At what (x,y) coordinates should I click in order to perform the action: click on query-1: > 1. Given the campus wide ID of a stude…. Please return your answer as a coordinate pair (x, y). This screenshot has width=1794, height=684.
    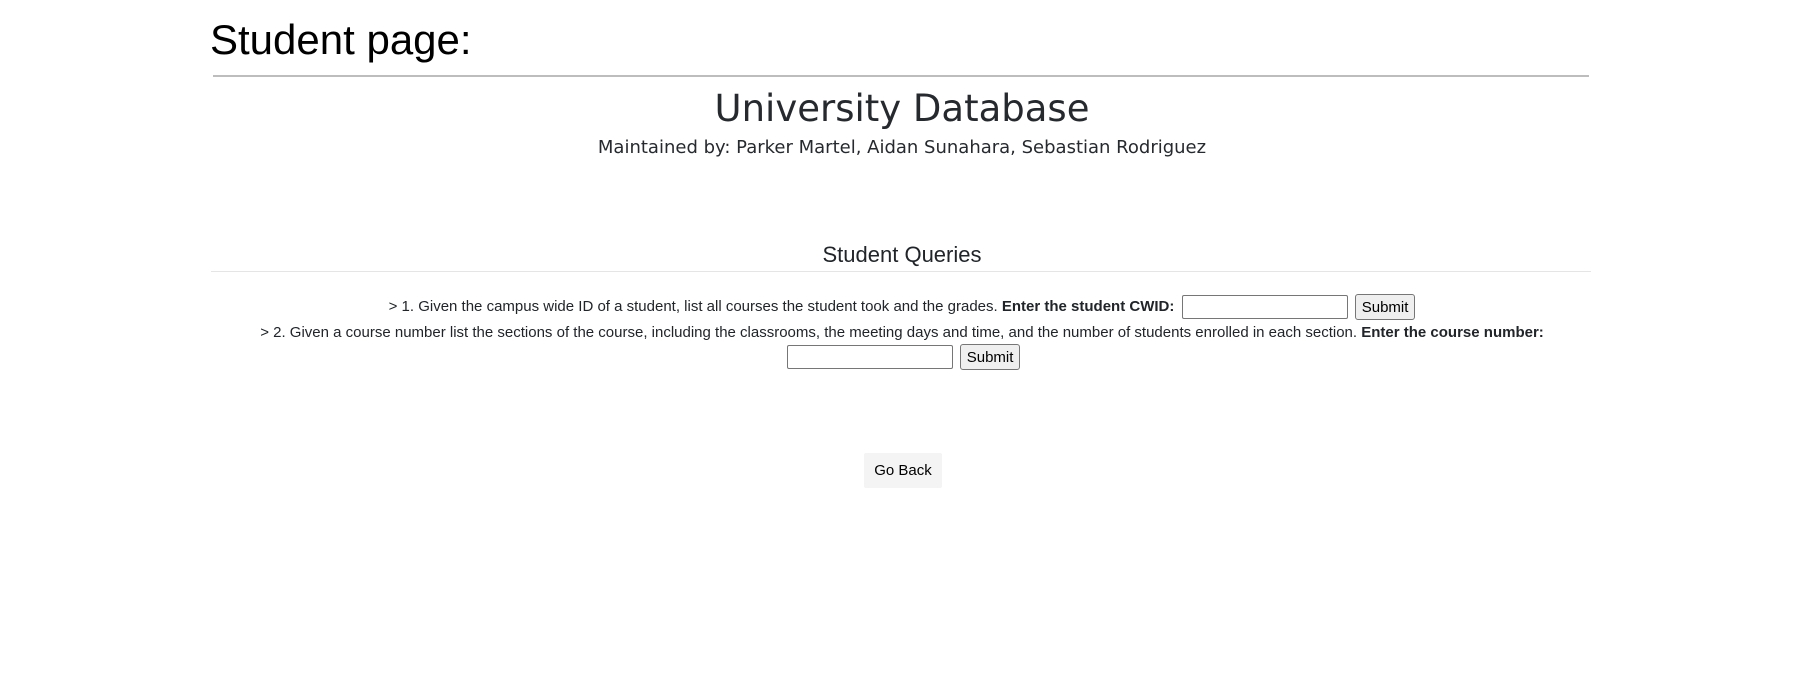
    Looking at the image, I should click on (897, 307).